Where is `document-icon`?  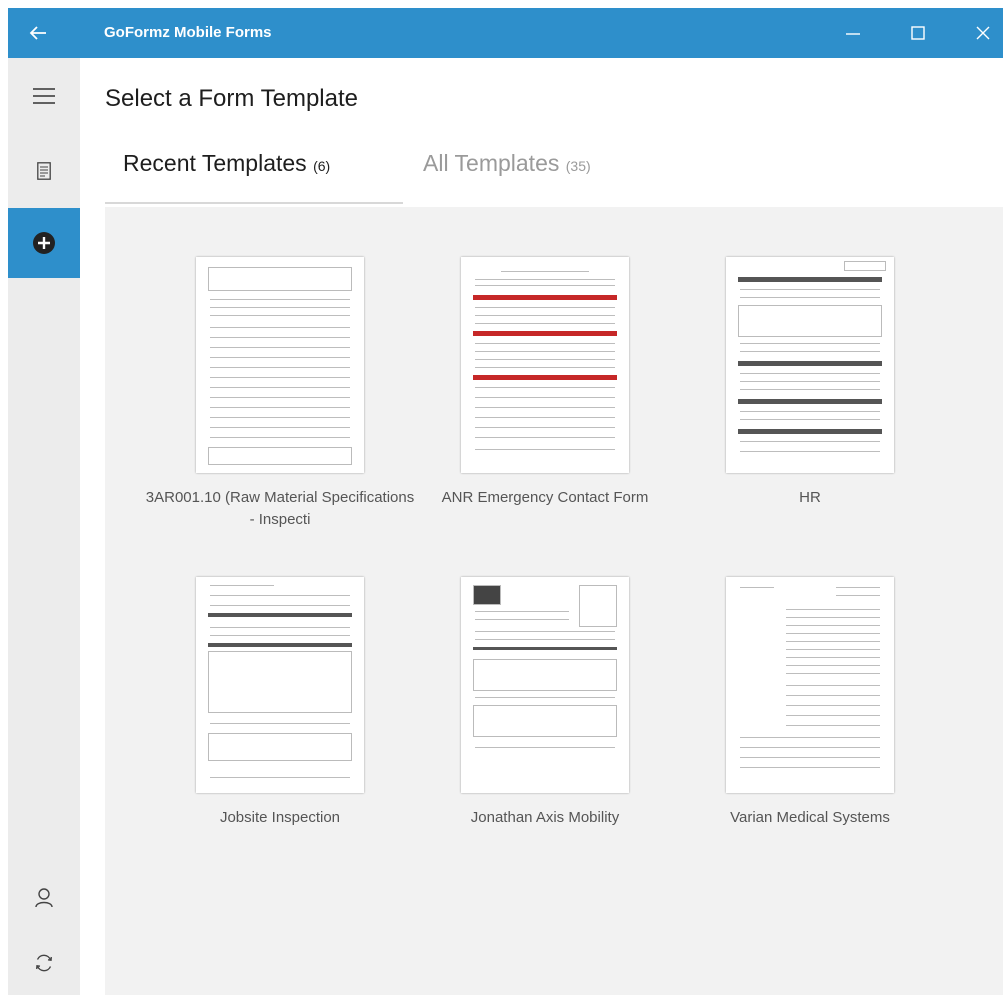 document-icon is located at coordinates (44, 170).